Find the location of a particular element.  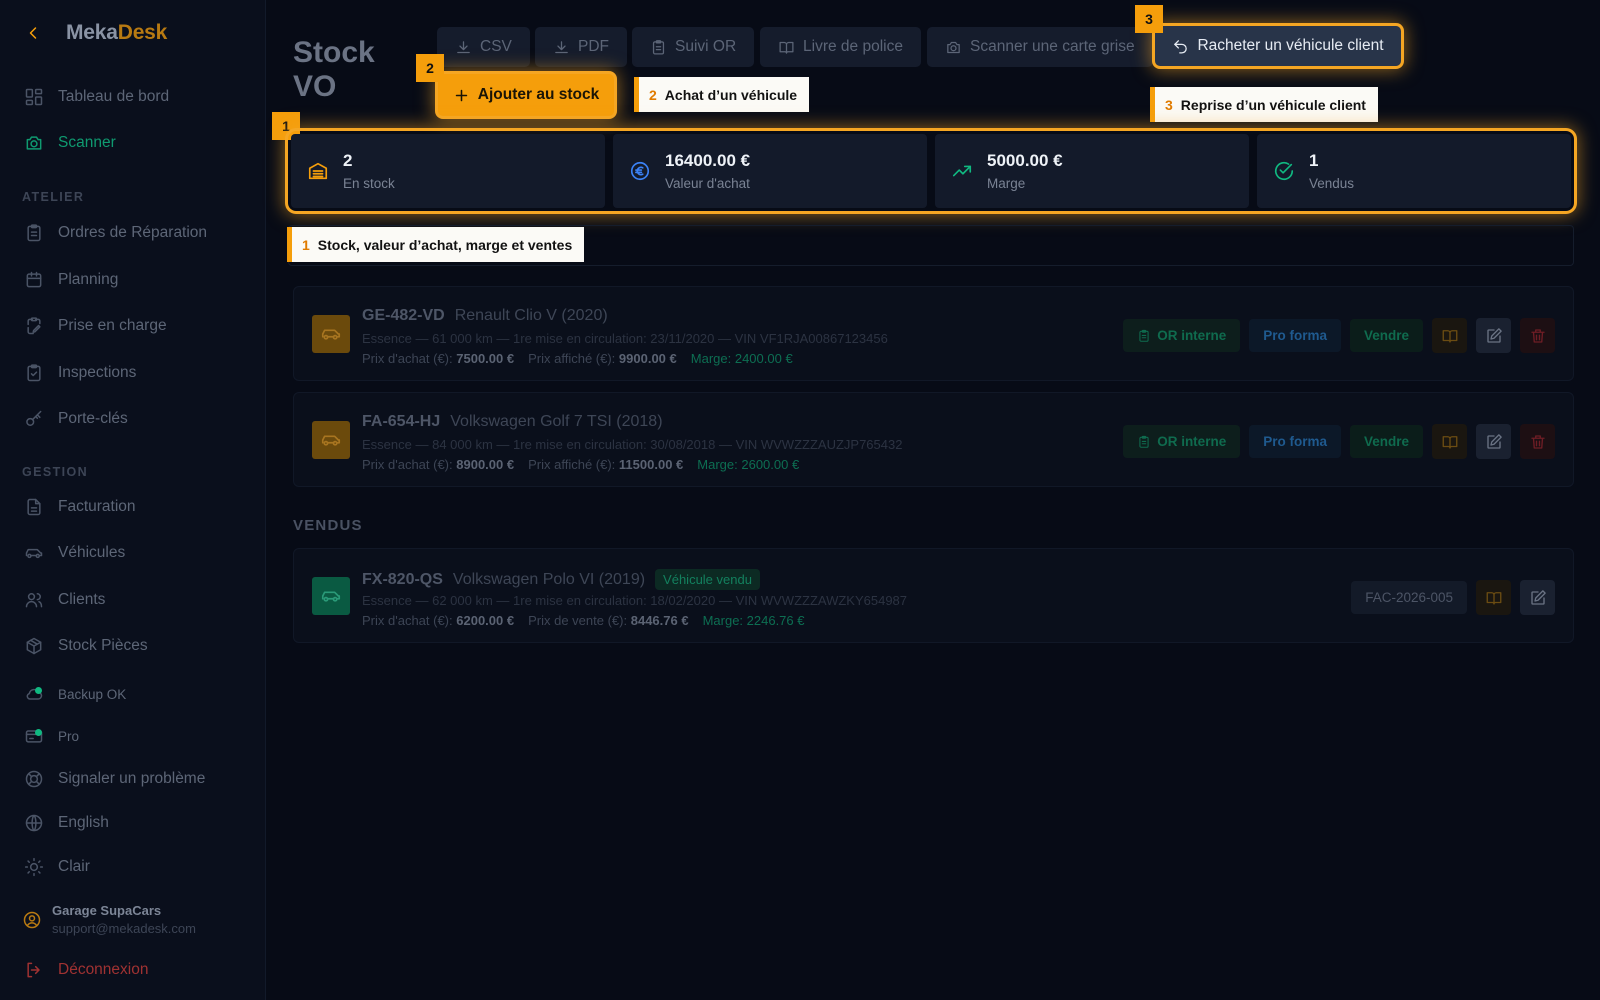

backup-status: Backup OK is located at coordinates (75, 694).